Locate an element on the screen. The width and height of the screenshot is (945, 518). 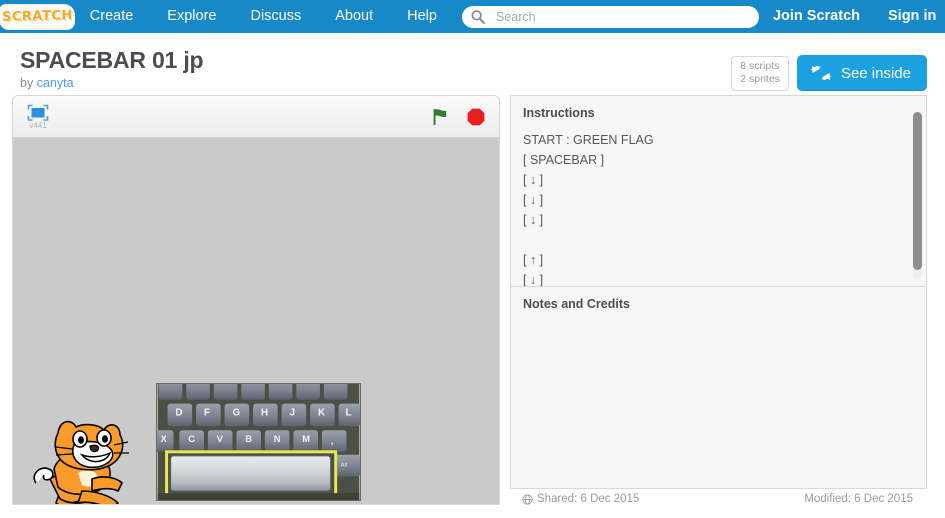
modified-date-label: Modified: 6 Dec 2015 is located at coordinates (858, 499).